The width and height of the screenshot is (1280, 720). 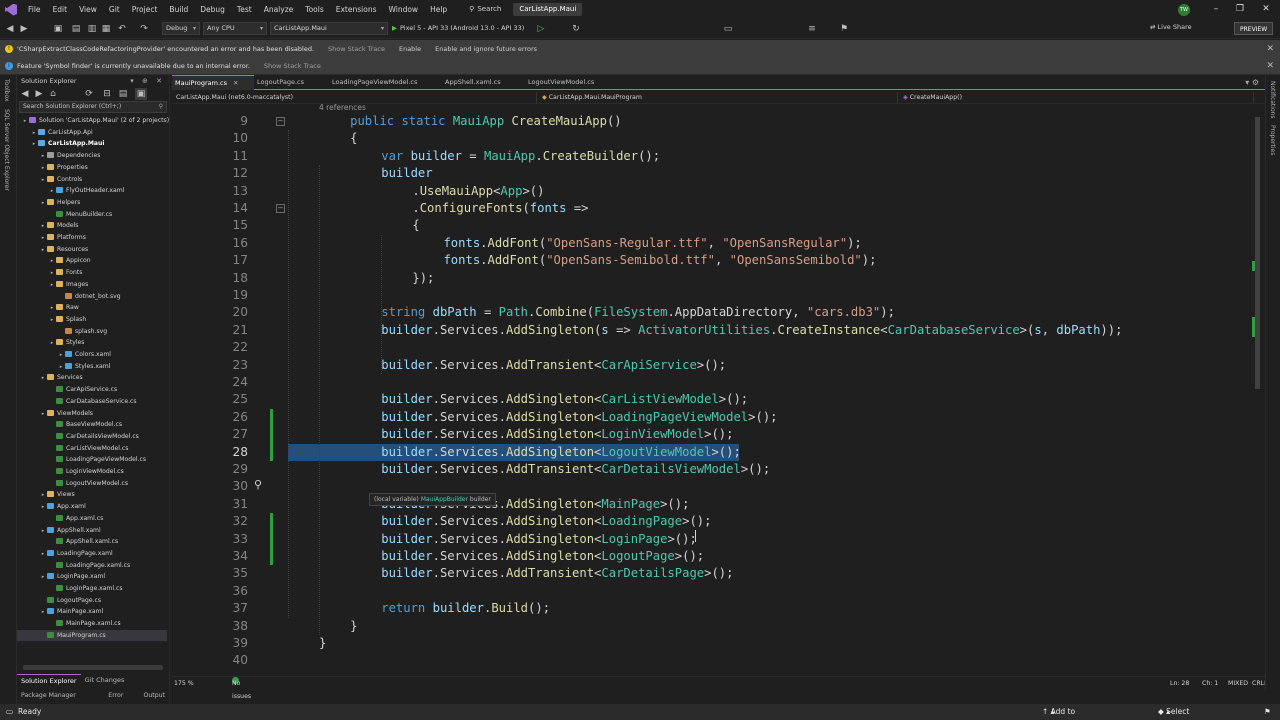 What do you see at coordinates (92, 589) in the screenshot?
I see `tree-item: LoginPage.xaml.cs` at bounding box center [92, 589].